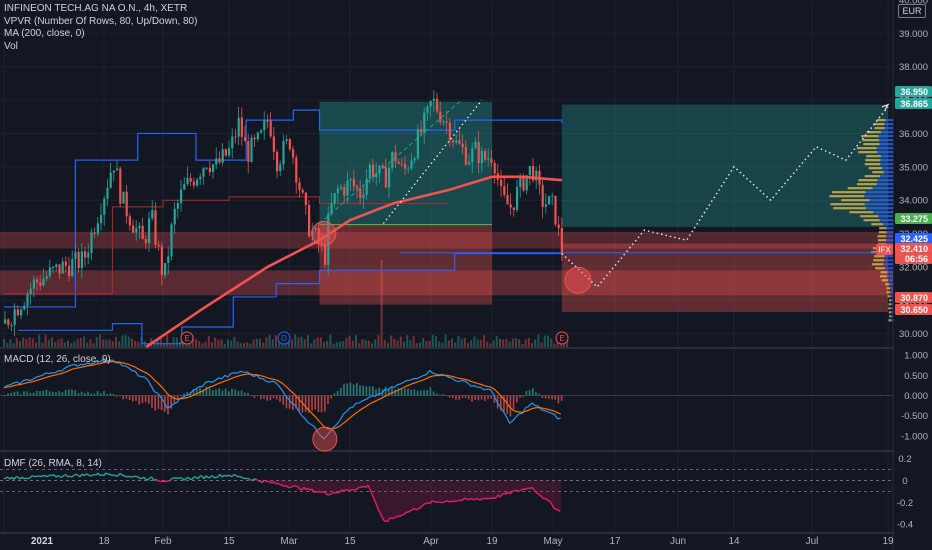 The image size is (932, 550). What do you see at coordinates (914, 310) in the screenshot?
I see `price-tag-label: 30.650` at bounding box center [914, 310].